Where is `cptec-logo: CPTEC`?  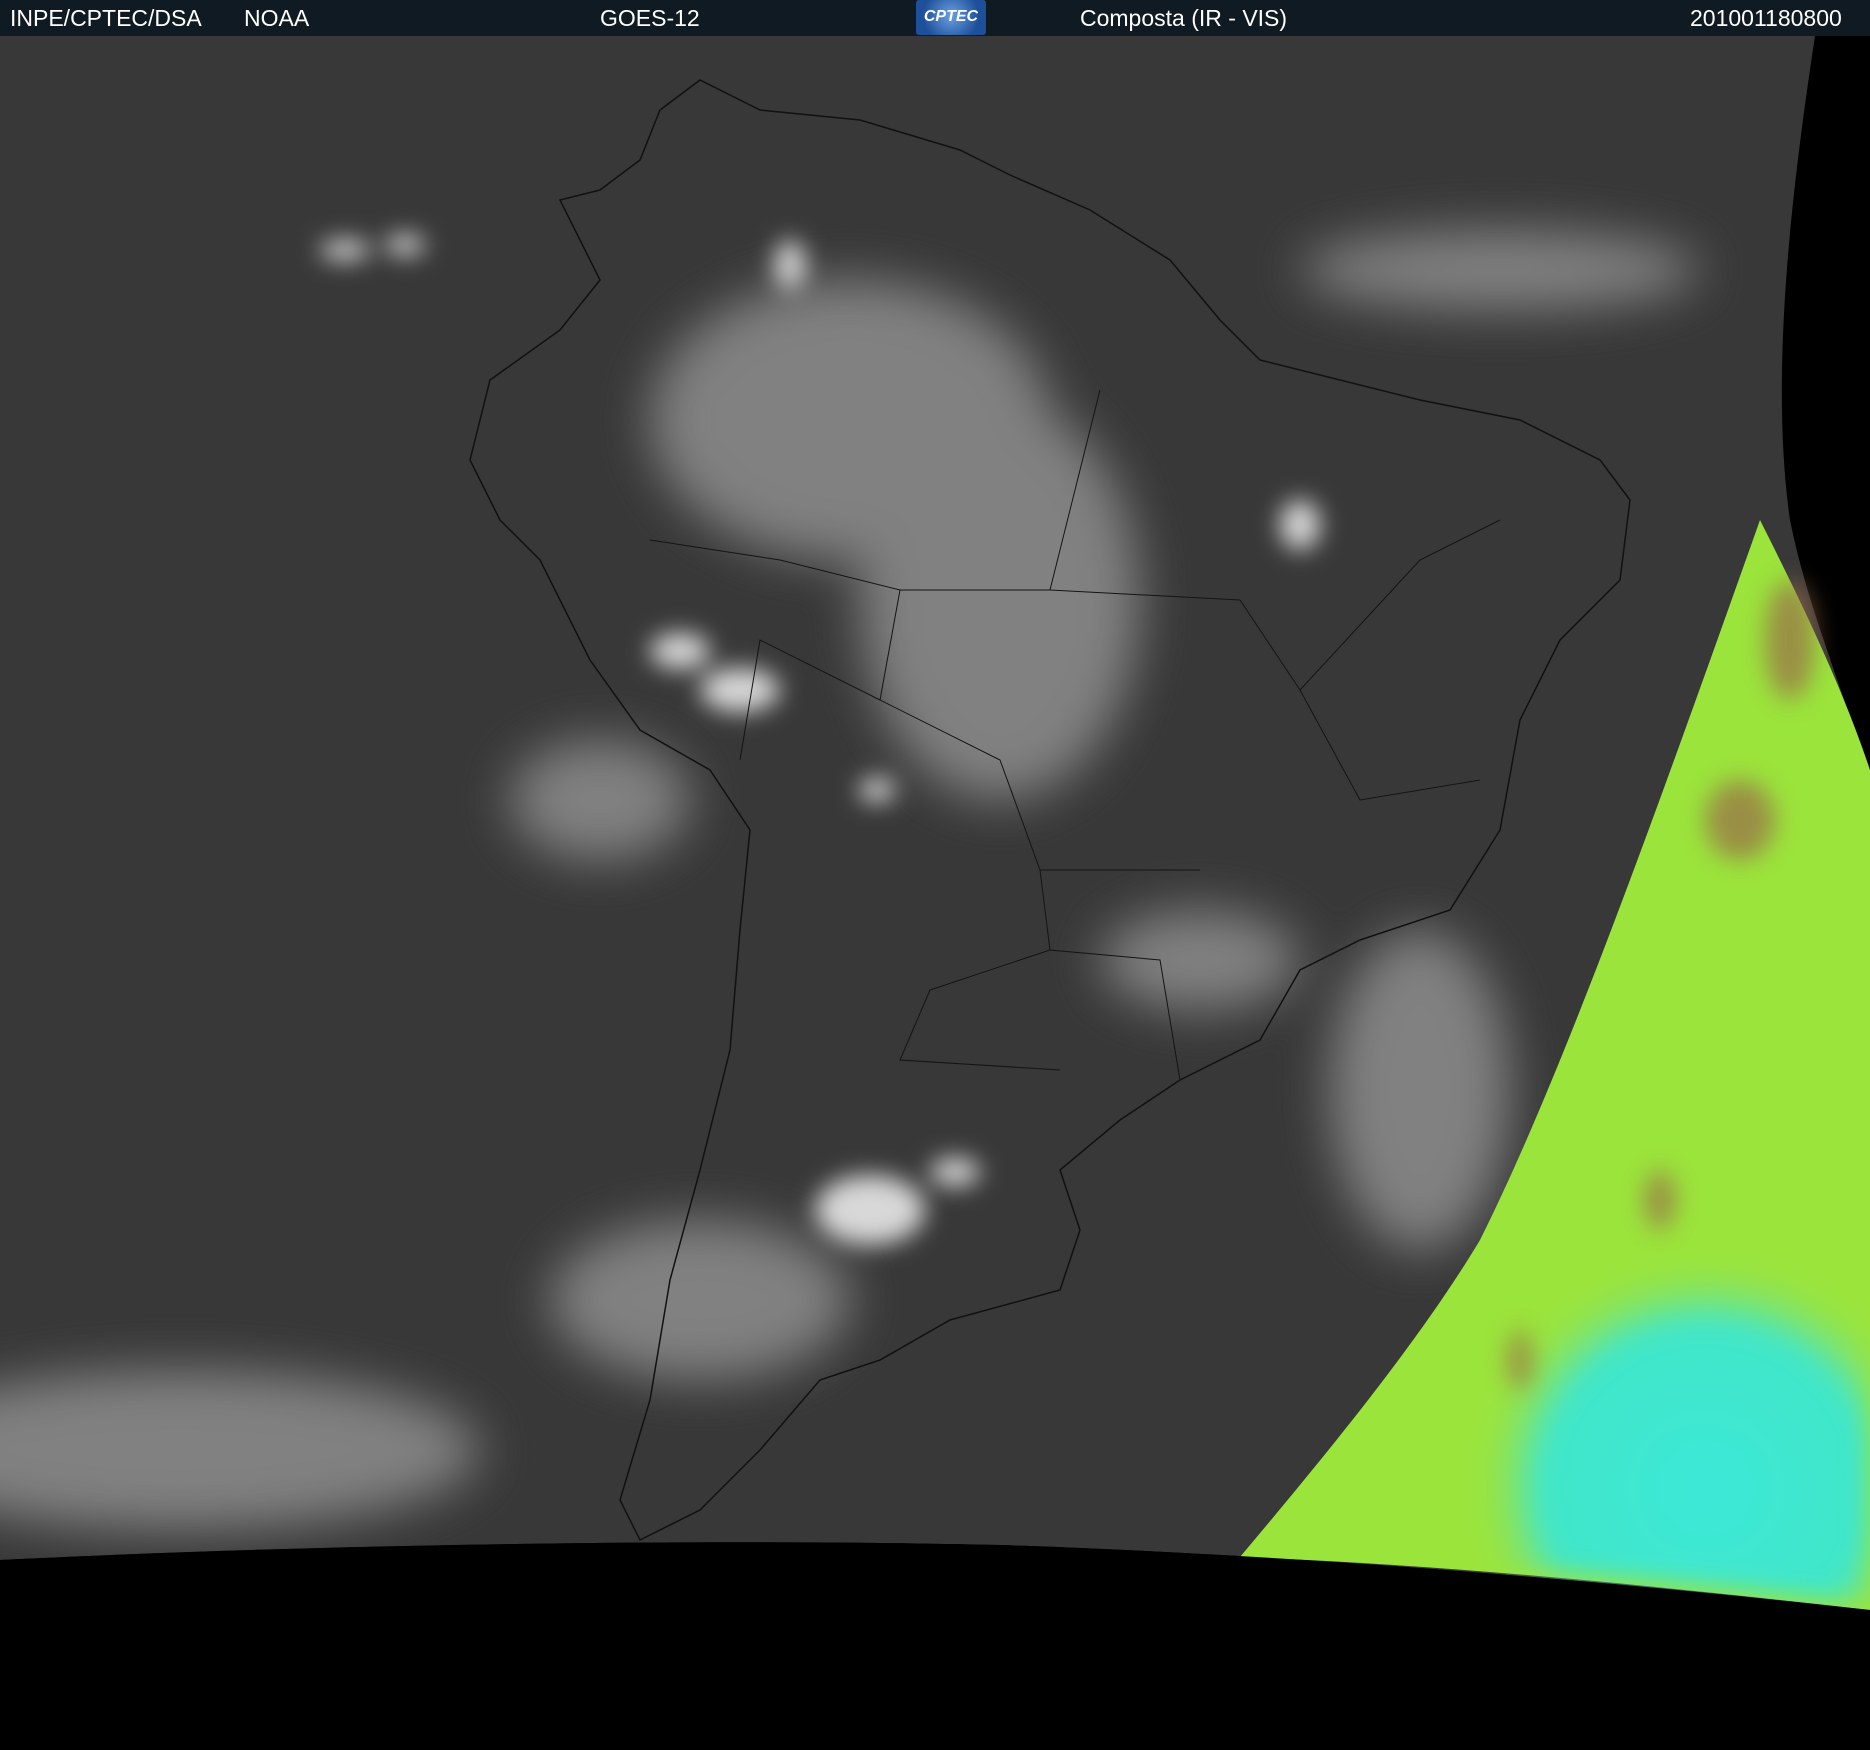 cptec-logo: CPTEC is located at coordinates (951, 17).